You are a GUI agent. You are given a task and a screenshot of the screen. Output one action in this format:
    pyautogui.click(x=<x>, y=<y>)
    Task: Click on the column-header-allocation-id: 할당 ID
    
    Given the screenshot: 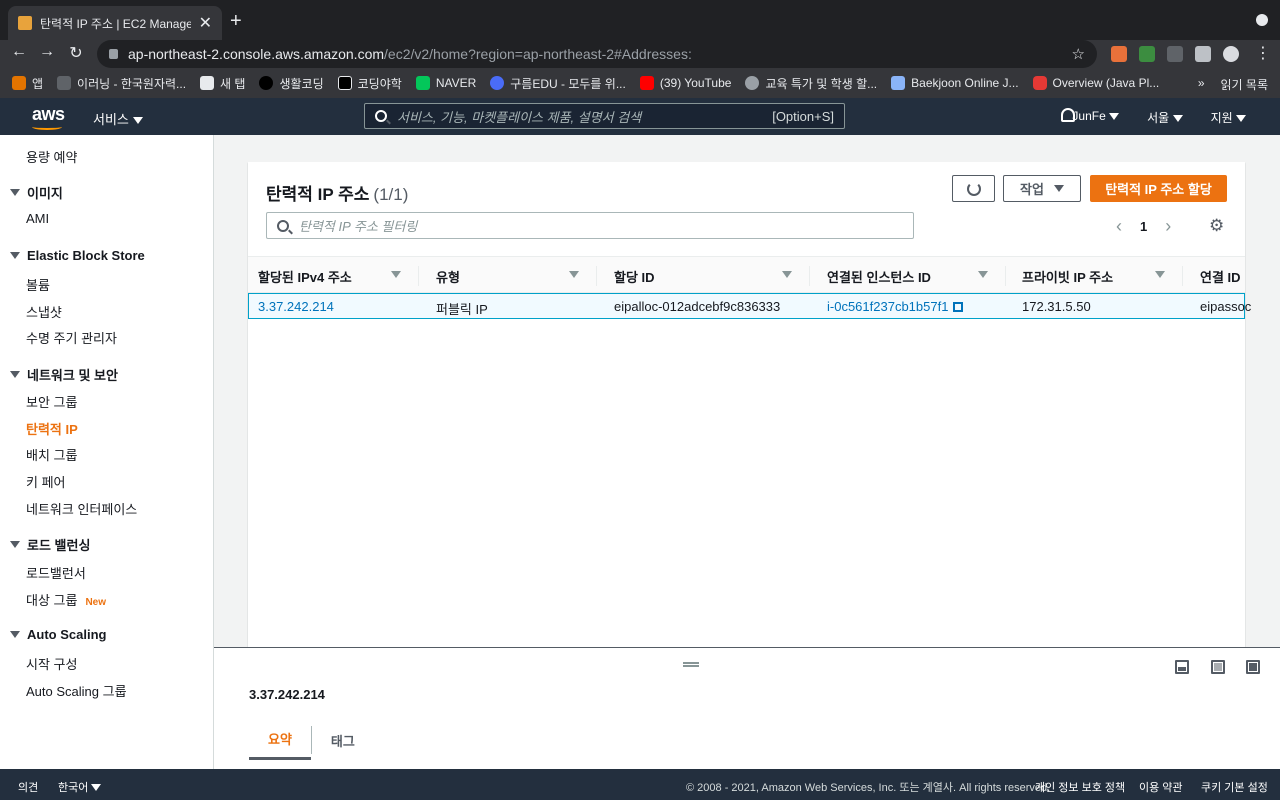 What is the action you would take?
    pyautogui.click(x=634, y=276)
    